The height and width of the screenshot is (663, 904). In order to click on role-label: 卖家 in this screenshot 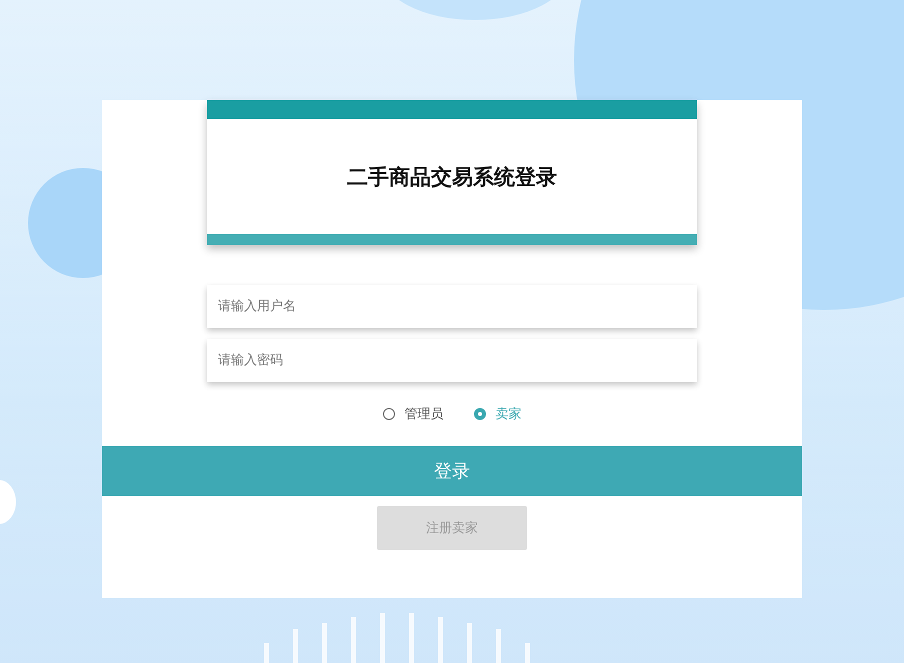, I will do `click(509, 414)`.